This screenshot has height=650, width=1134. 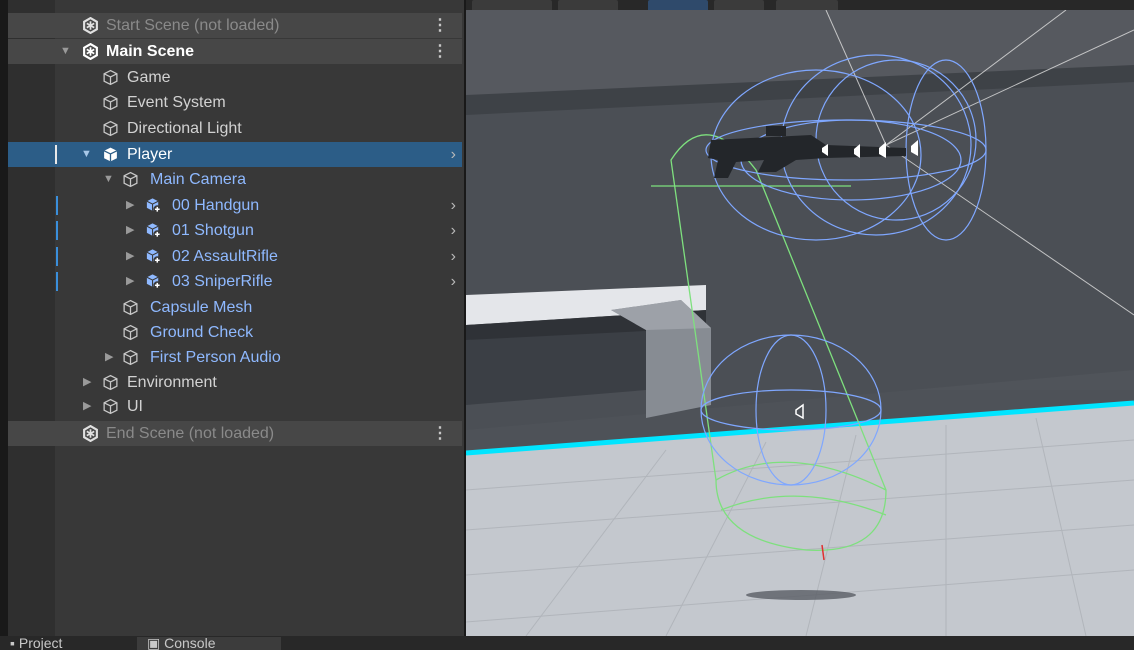 What do you see at coordinates (150, 154) in the screenshot?
I see `item-label-player: Player` at bounding box center [150, 154].